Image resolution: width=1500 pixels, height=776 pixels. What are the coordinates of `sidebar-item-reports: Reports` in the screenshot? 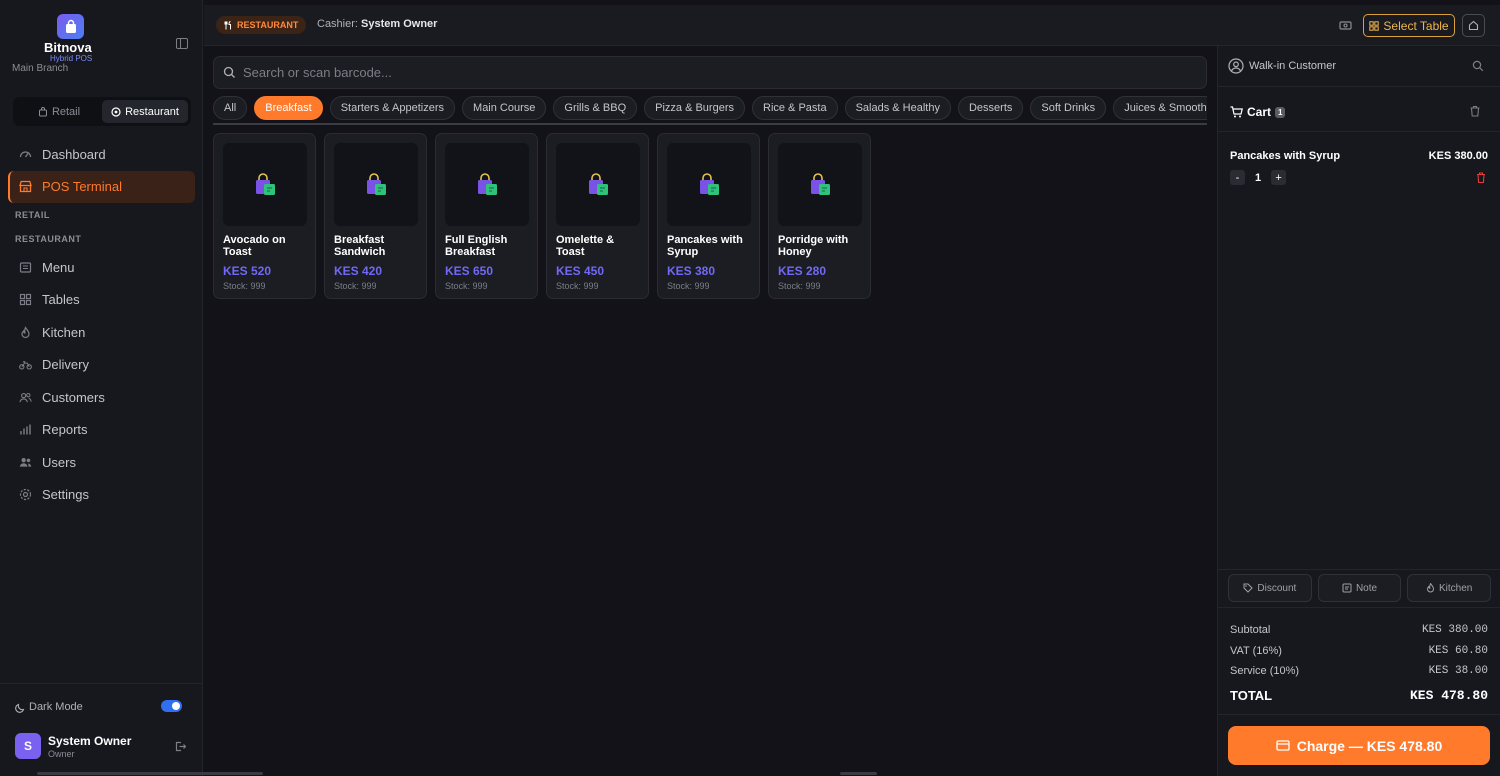 It's located at (101, 430).